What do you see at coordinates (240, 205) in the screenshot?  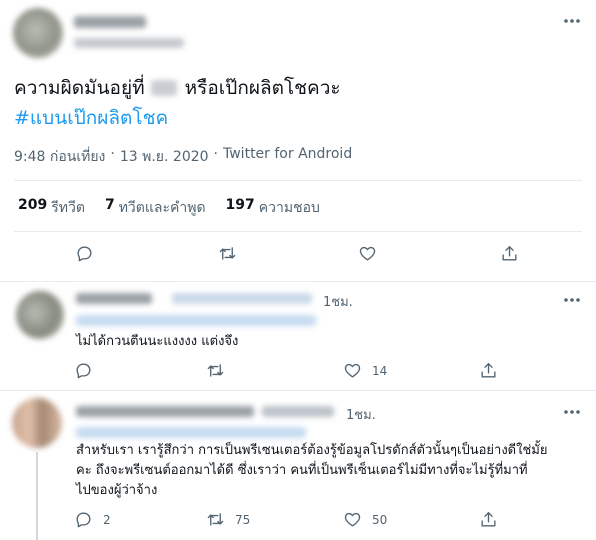 I see `likes-count: 197` at bounding box center [240, 205].